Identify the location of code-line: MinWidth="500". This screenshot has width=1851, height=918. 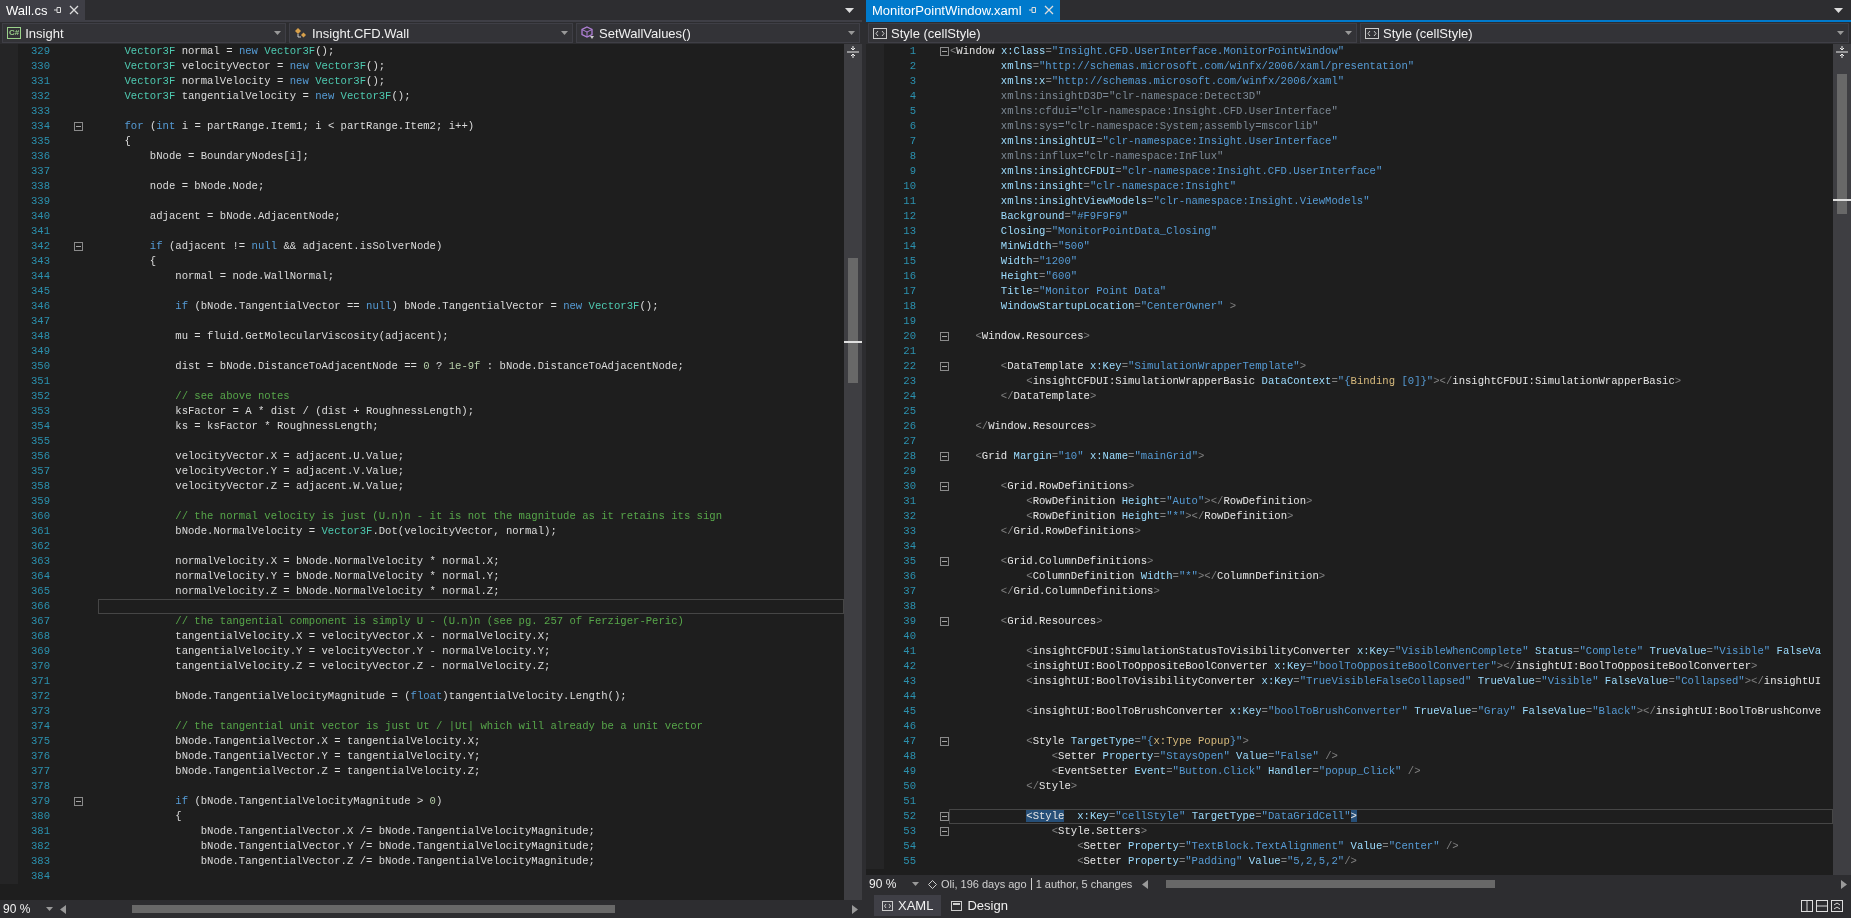
(1045, 246).